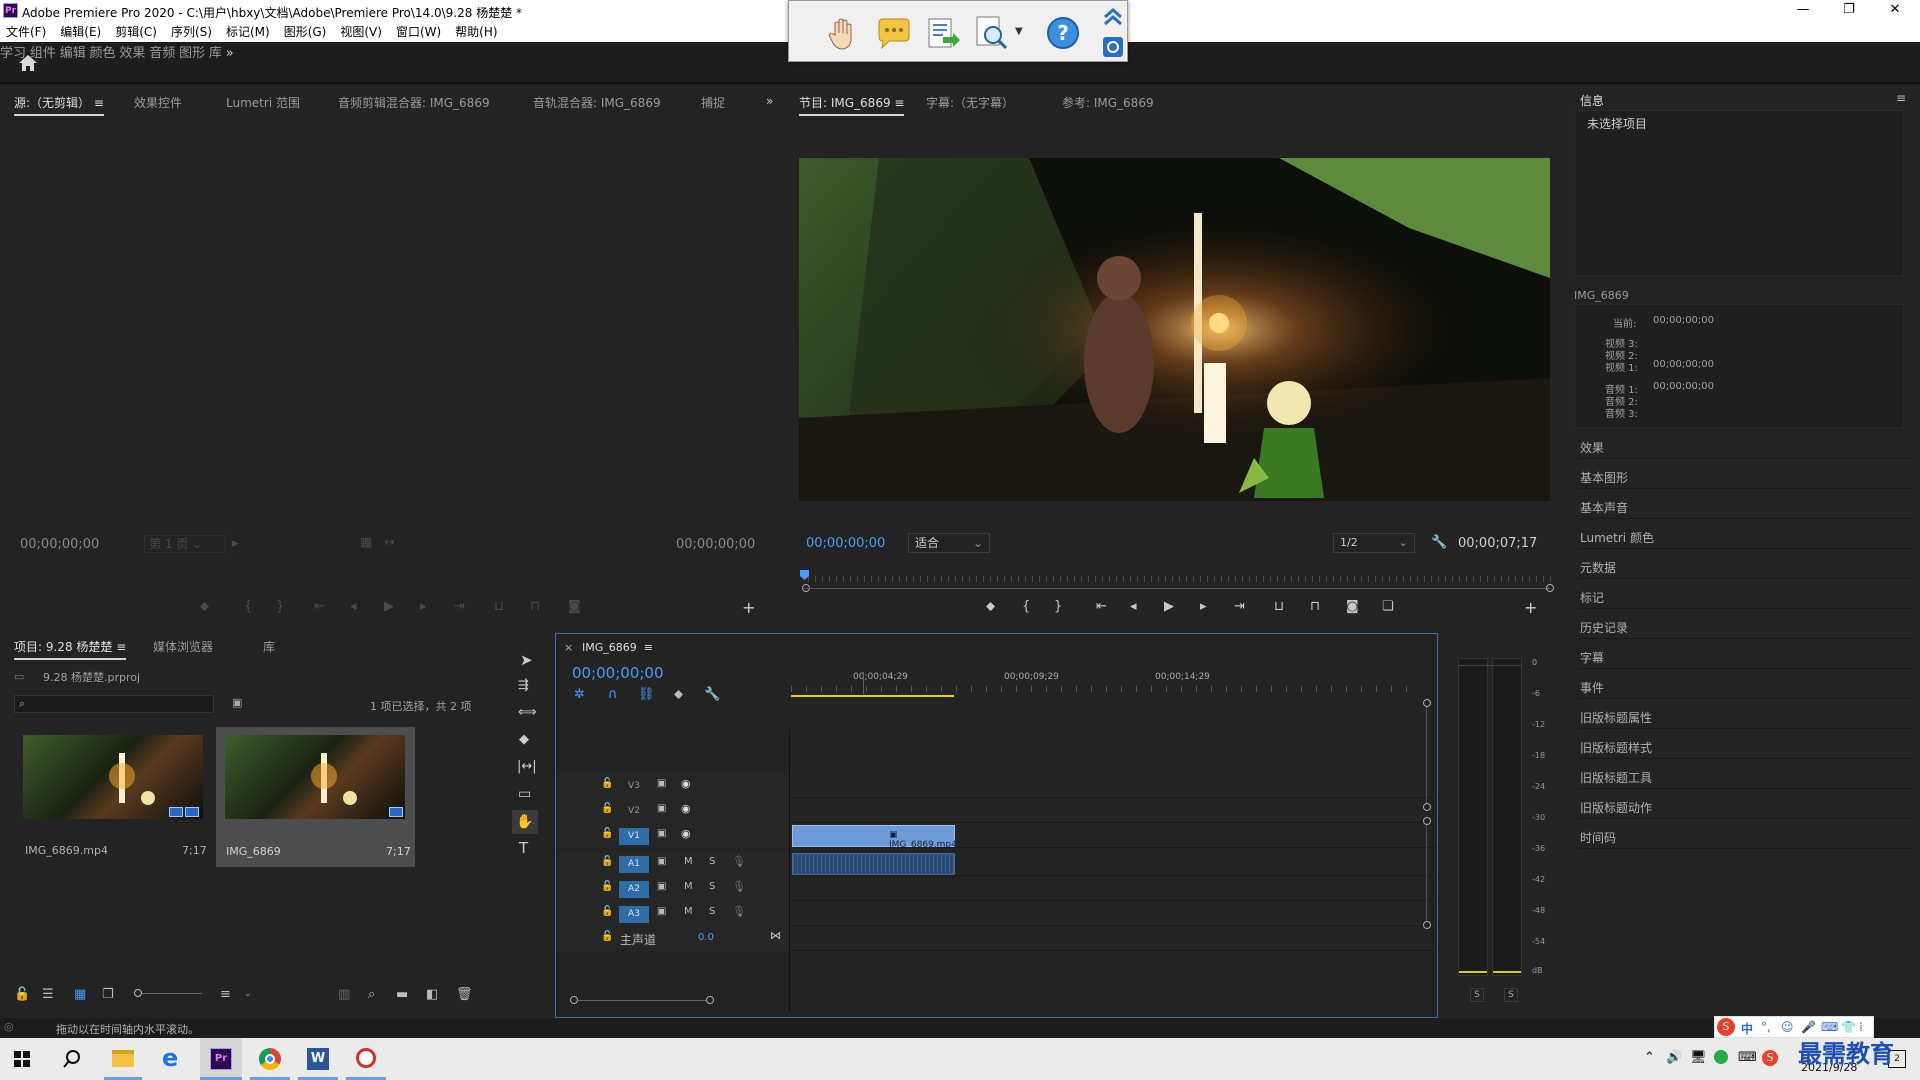 The width and height of the screenshot is (1920, 1080). What do you see at coordinates (235, 543) in the screenshot?
I see `play-small-icon: ▸` at bounding box center [235, 543].